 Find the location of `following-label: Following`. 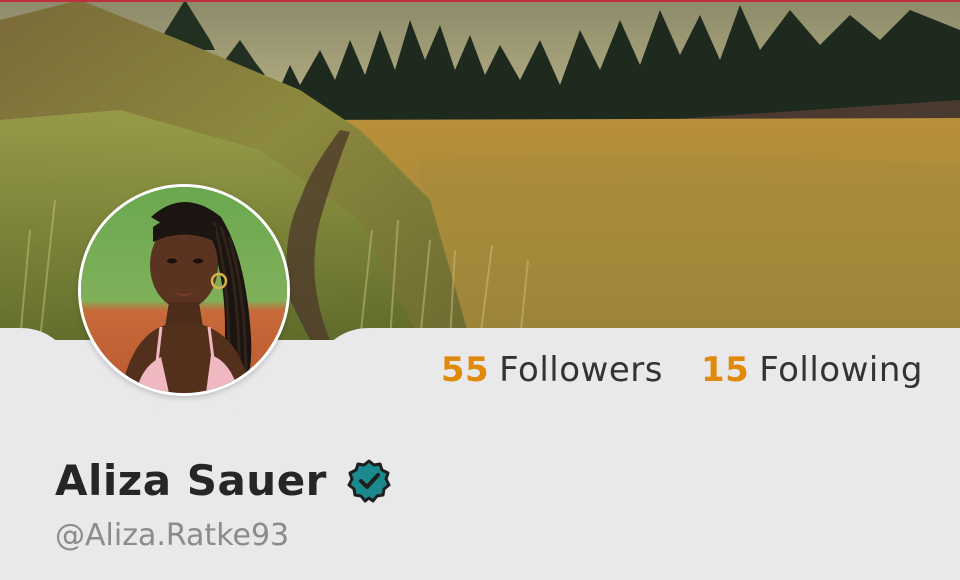

following-label: Following is located at coordinates (841, 370).